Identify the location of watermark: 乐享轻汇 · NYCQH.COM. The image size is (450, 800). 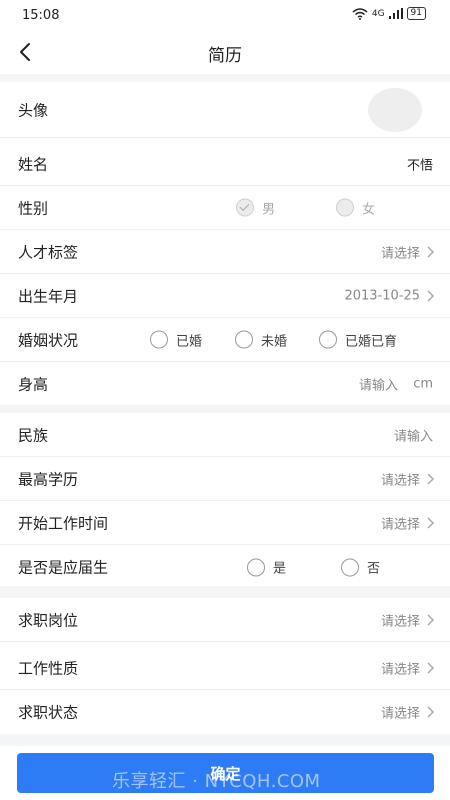
(216, 781).